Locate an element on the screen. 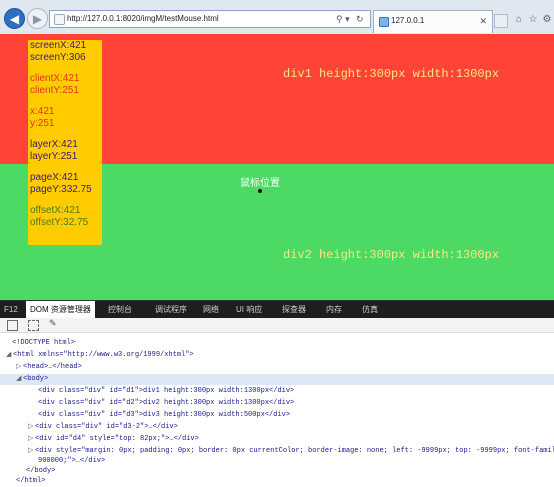  tab-ui-responsiveness: UI 响应 is located at coordinates (249, 309).